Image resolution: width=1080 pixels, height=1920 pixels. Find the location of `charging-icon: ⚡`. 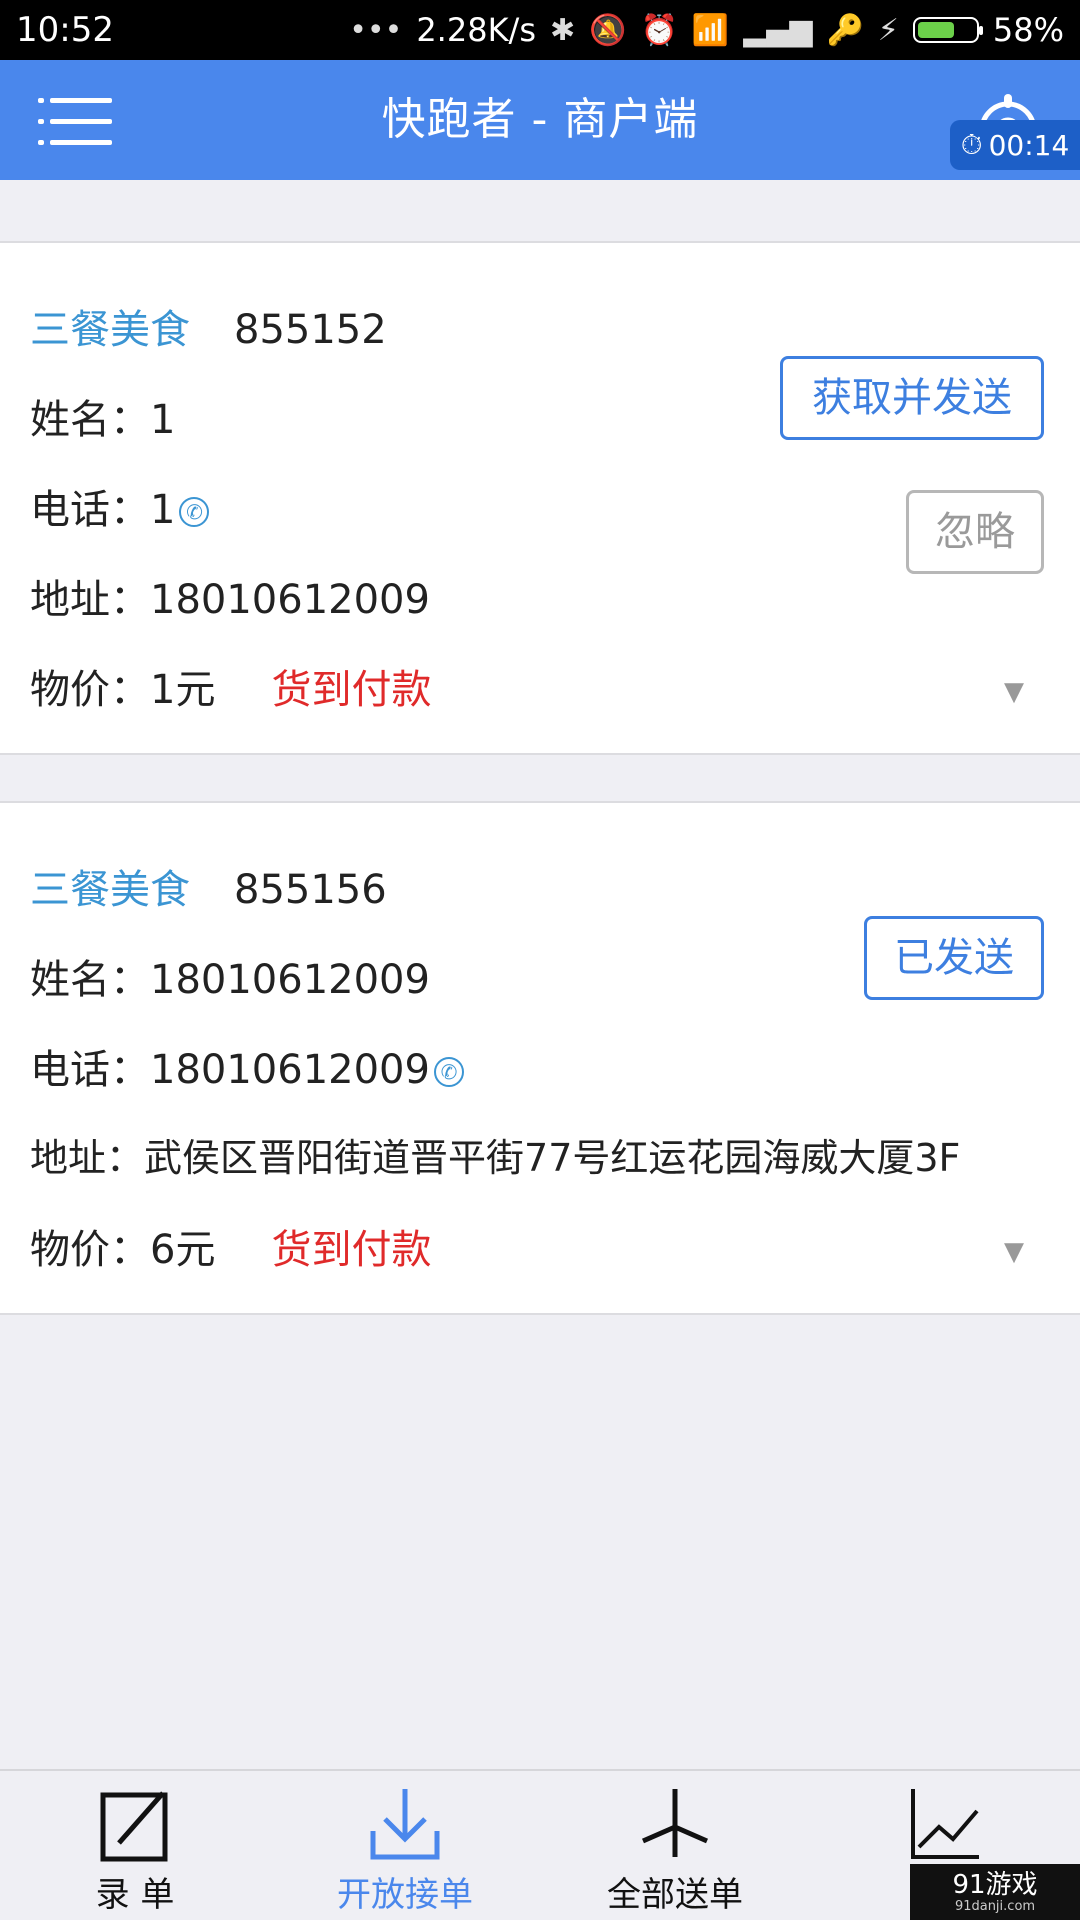

charging-icon: ⚡ is located at coordinates (888, 30).